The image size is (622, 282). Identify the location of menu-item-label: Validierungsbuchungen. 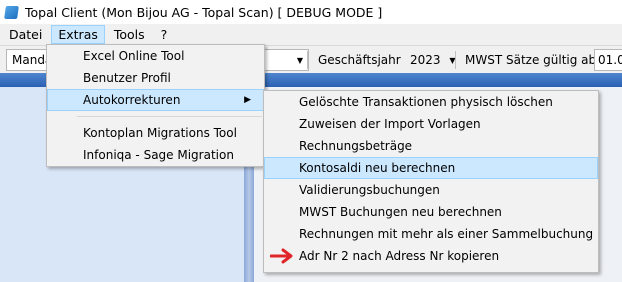
(369, 190).